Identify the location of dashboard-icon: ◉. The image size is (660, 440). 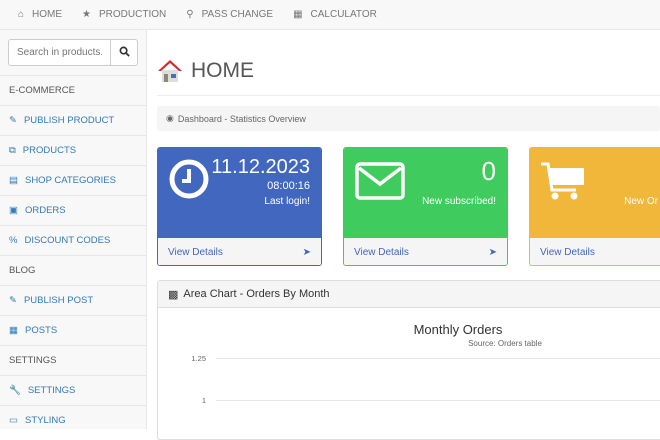
(170, 118).